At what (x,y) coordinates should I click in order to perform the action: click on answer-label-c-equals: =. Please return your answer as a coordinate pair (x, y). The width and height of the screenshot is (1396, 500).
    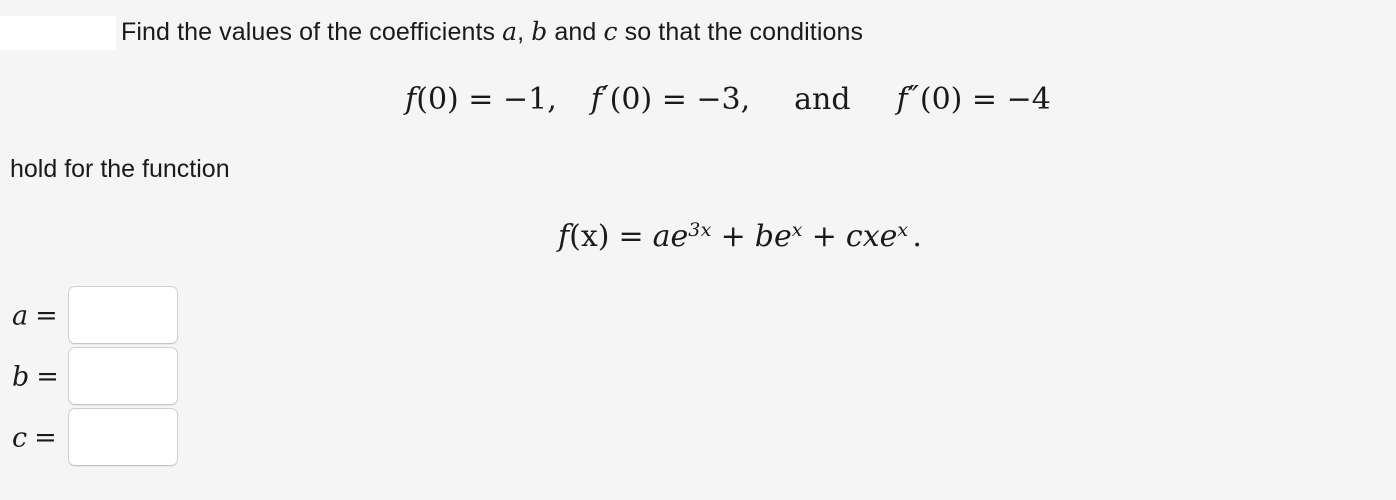
    Looking at the image, I should click on (45, 437).